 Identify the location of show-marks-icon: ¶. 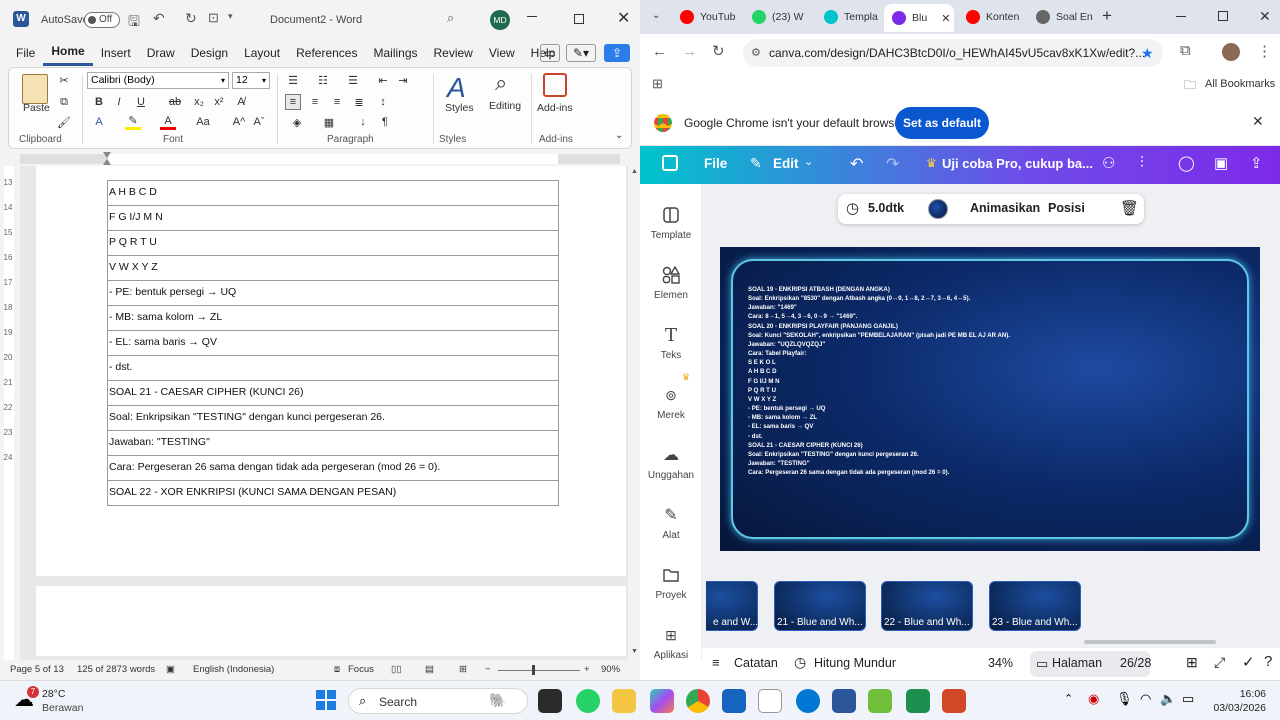
(385, 122).